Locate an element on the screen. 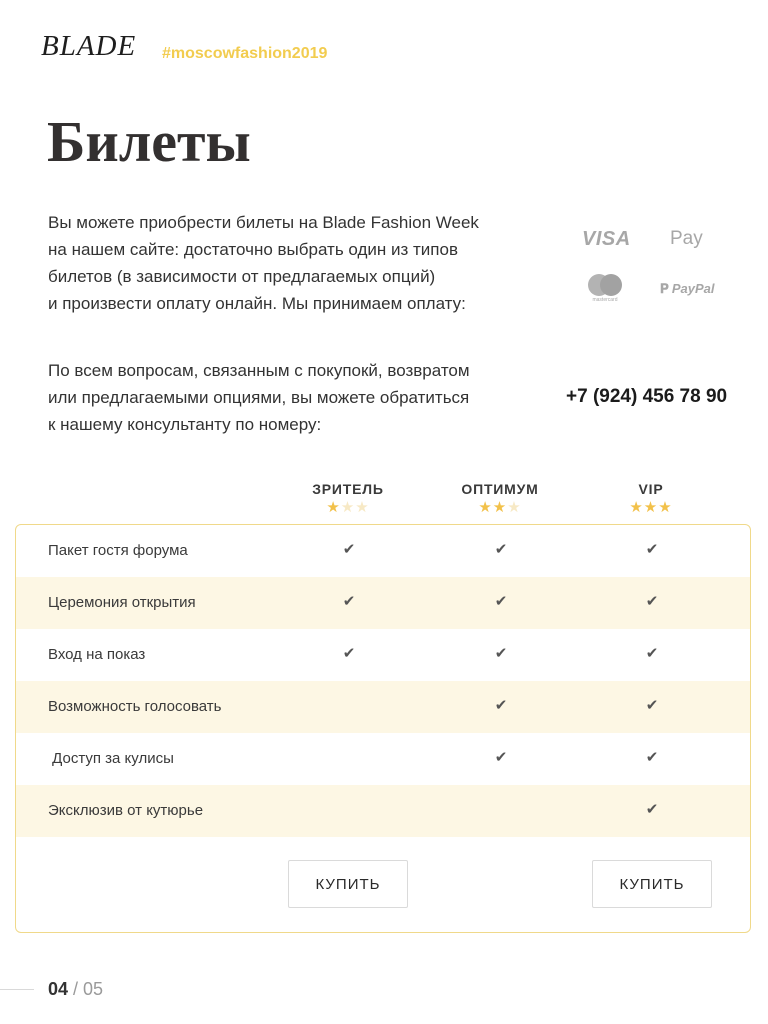 The image size is (768, 1024). table-row: Возможность голосовать ✔ ✔ is located at coordinates (383, 707).